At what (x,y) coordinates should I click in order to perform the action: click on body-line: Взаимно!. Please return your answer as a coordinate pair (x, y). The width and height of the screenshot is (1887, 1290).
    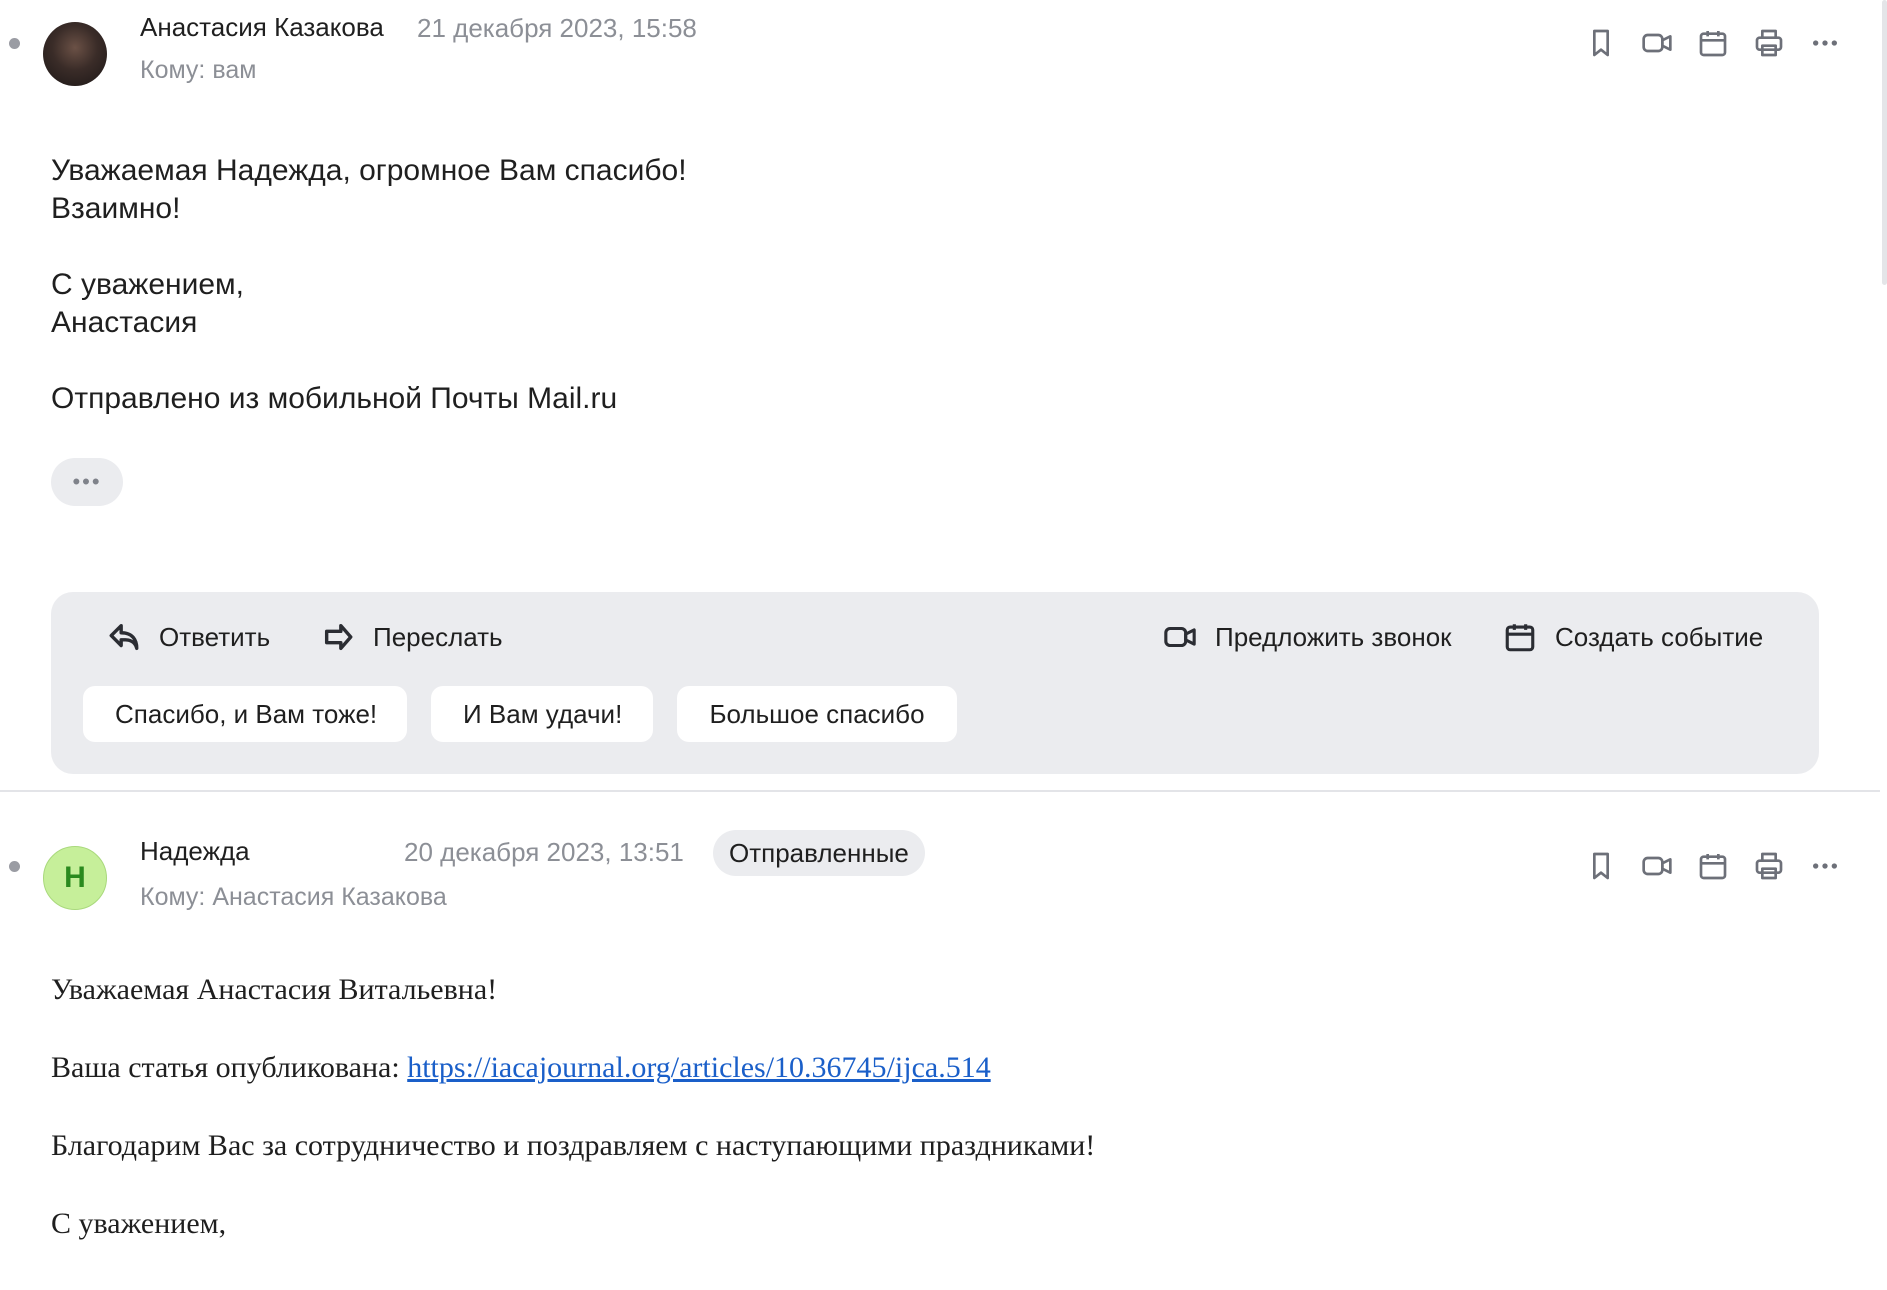
    Looking at the image, I should click on (116, 208).